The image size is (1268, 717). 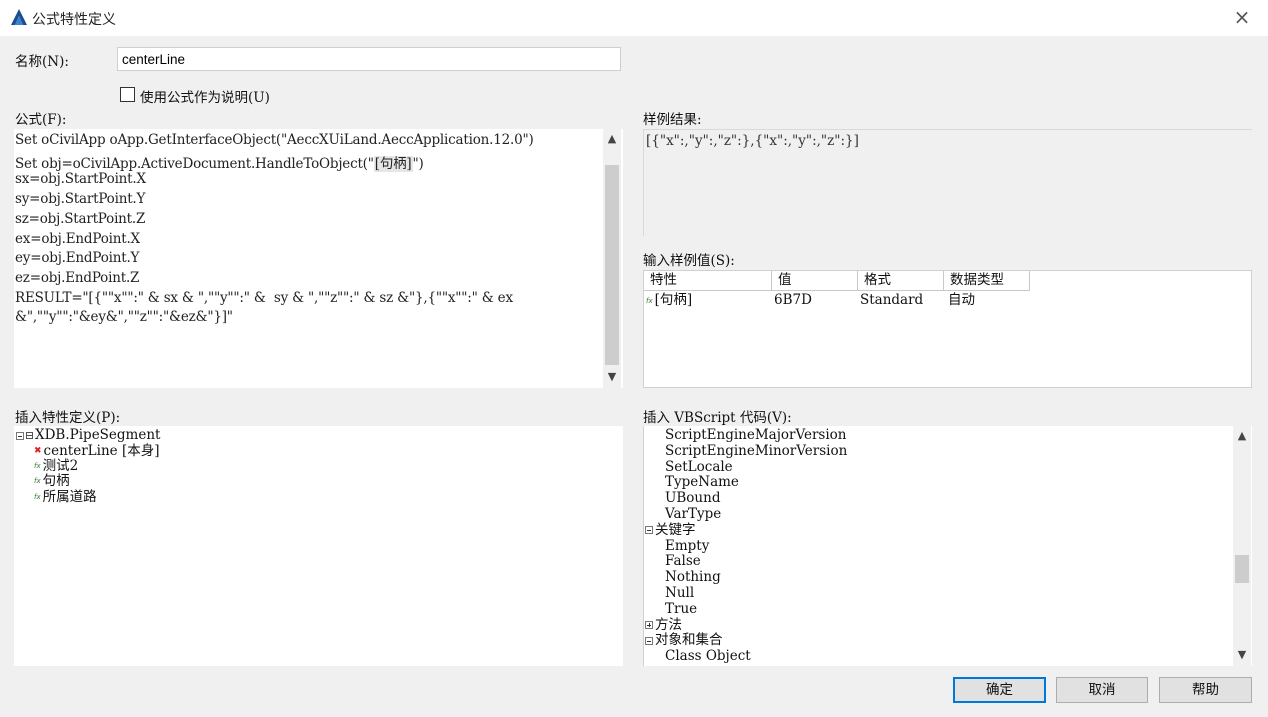 I want to click on autocad-a-icon, so click(x=19, y=17).